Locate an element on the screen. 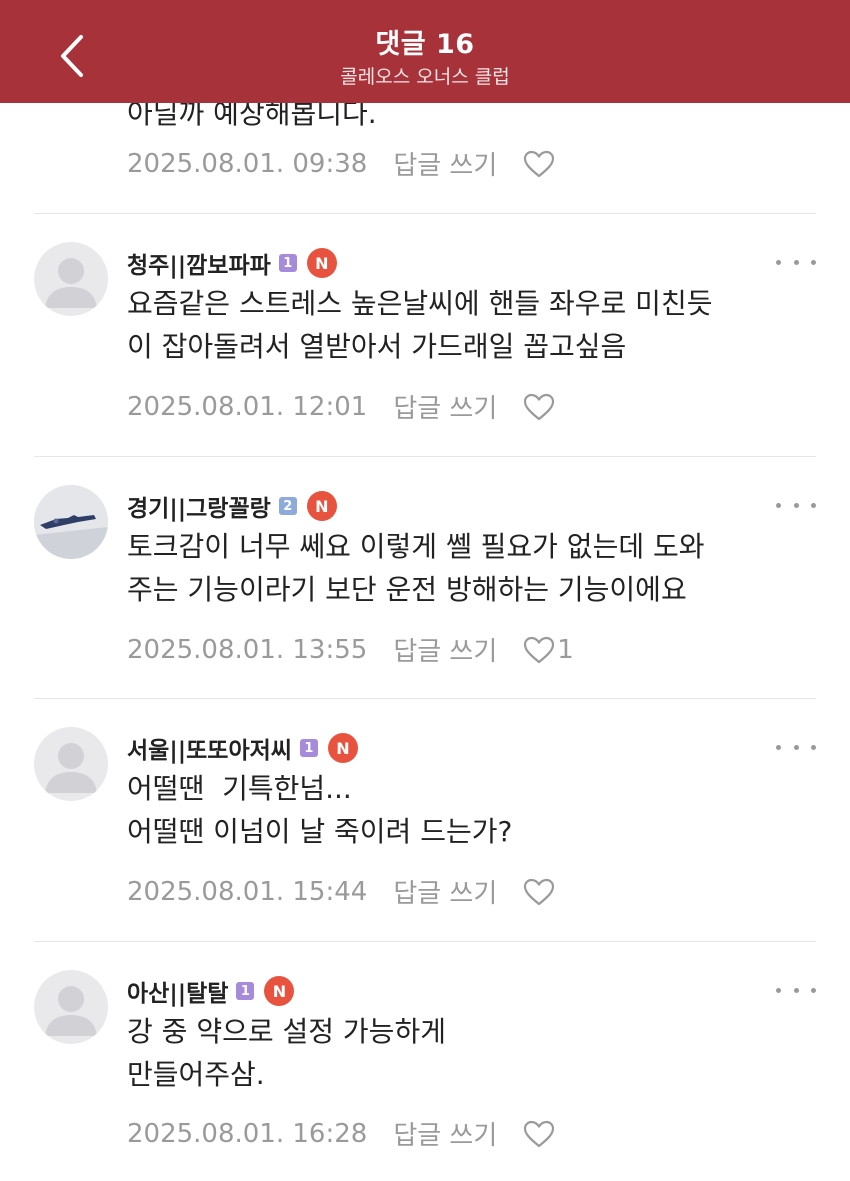 Image resolution: width=850 pixels, height=1181 pixels. comment-date: 2025.08.01. 15:44 is located at coordinates (247, 891).